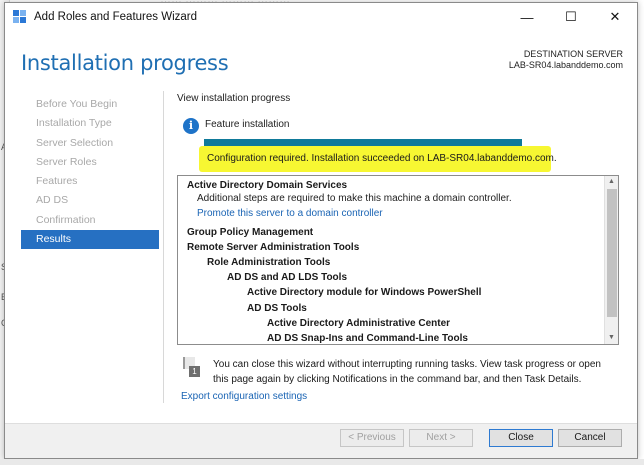 The height and width of the screenshot is (465, 644). Describe the element at coordinates (367, 338) in the screenshot. I see `result-snapins: AD DS Snap-Ins and Command-Line Tools` at that location.